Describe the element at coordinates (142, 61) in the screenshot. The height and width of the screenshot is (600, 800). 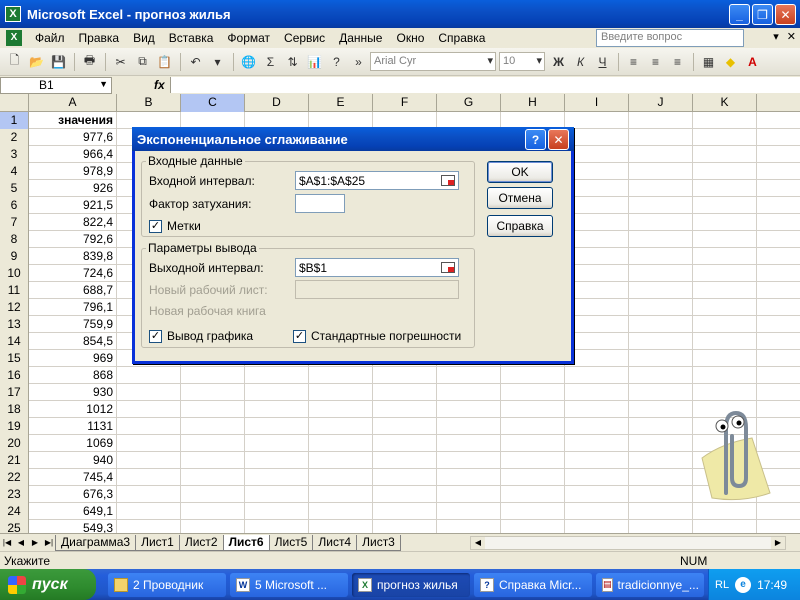
I see `copy-icon: ⧉` at that location.